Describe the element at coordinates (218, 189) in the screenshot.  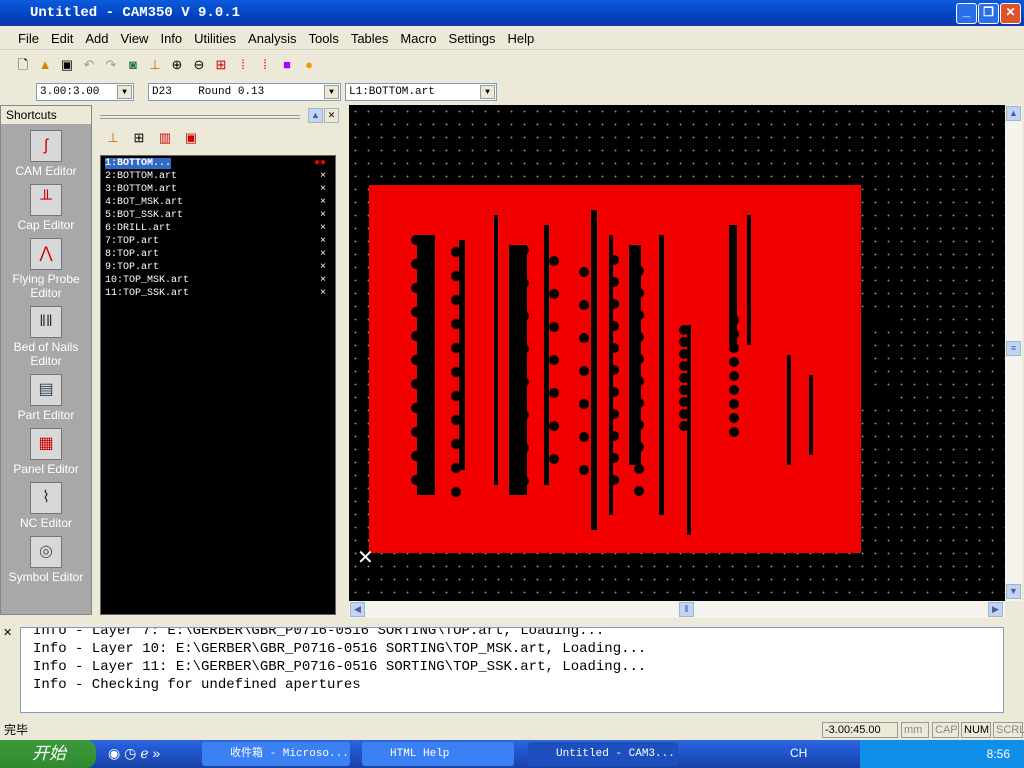
I see `layer-item: 3:BOTTOM.art ×` at that location.